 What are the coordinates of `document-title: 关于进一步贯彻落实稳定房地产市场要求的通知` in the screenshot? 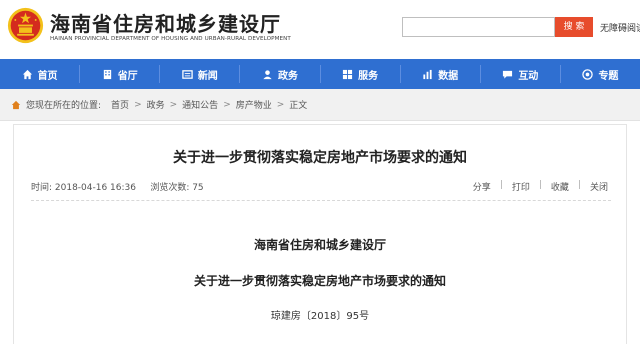 It's located at (319, 281).